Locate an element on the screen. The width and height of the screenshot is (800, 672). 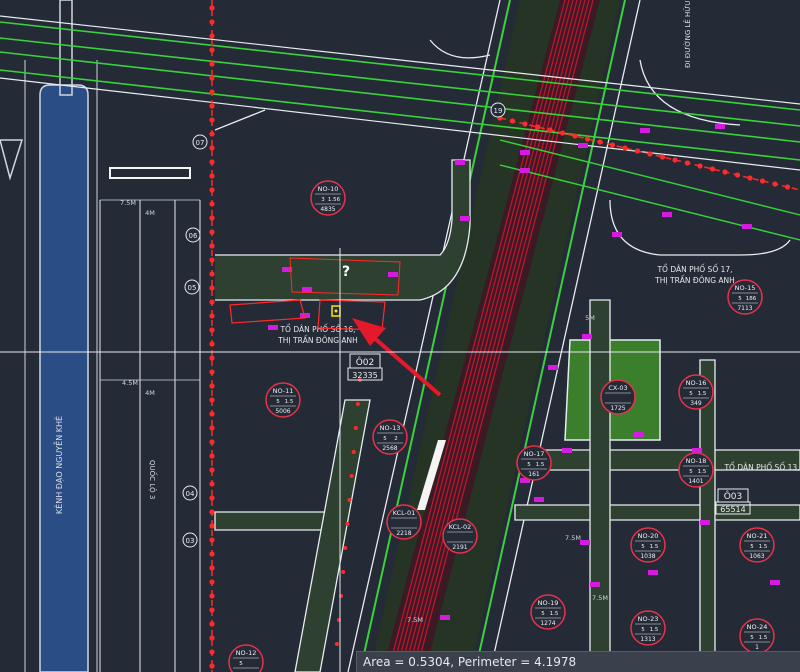
node-marker: 05 is located at coordinates (192, 287).